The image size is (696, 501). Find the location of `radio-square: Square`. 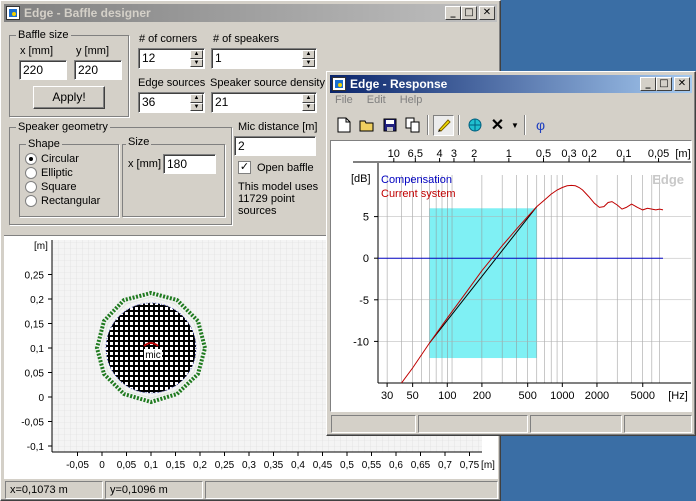

radio-square: Square is located at coordinates (50, 187).